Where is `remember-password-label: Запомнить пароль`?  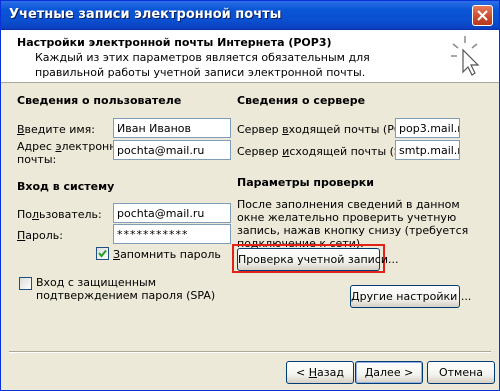 remember-password-label: Запомнить пароль is located at coordinates (167, 254).